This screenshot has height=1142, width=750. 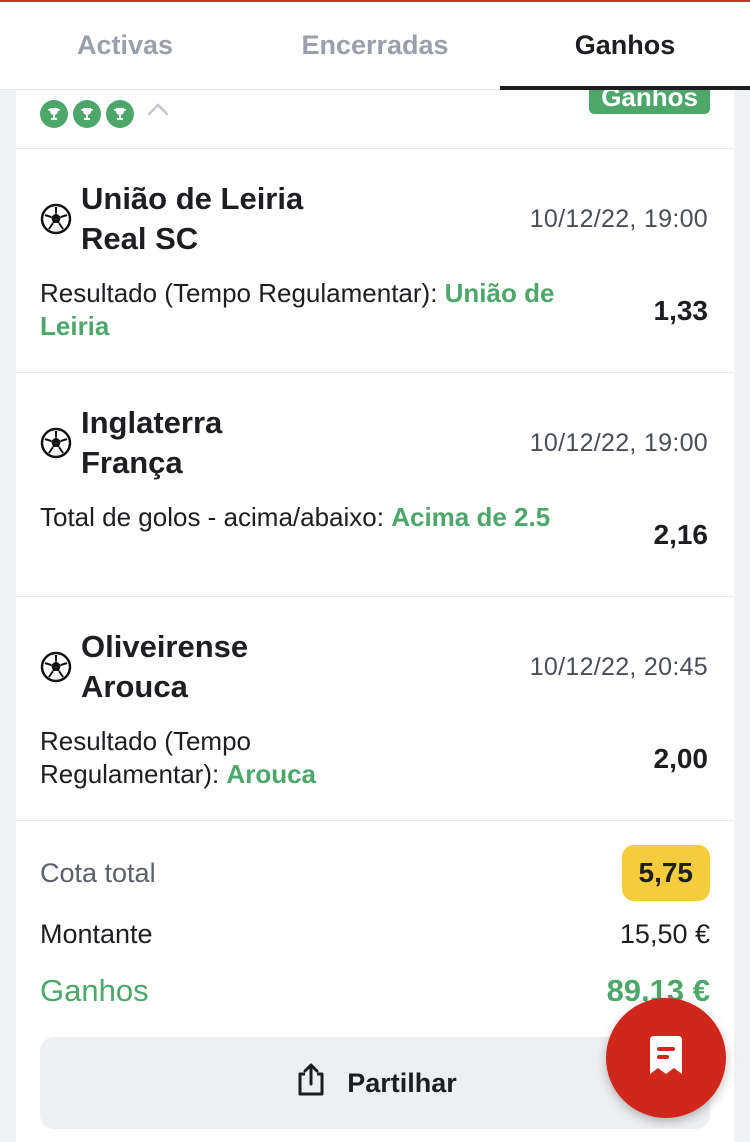 I want to click on total-odd-row: Cota total 5,75, so click(x=375, y=873).